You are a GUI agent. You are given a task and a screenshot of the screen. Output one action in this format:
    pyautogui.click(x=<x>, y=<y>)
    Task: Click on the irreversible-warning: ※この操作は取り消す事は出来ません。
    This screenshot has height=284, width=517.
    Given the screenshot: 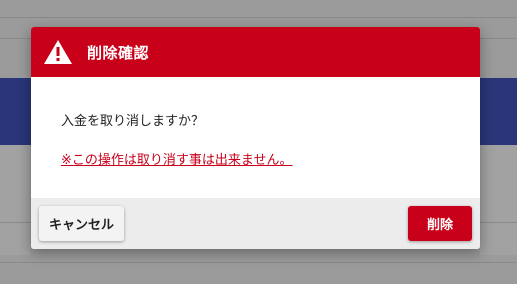 What is the action you would take?
    pyautogui.click(x=177, y=160)
    